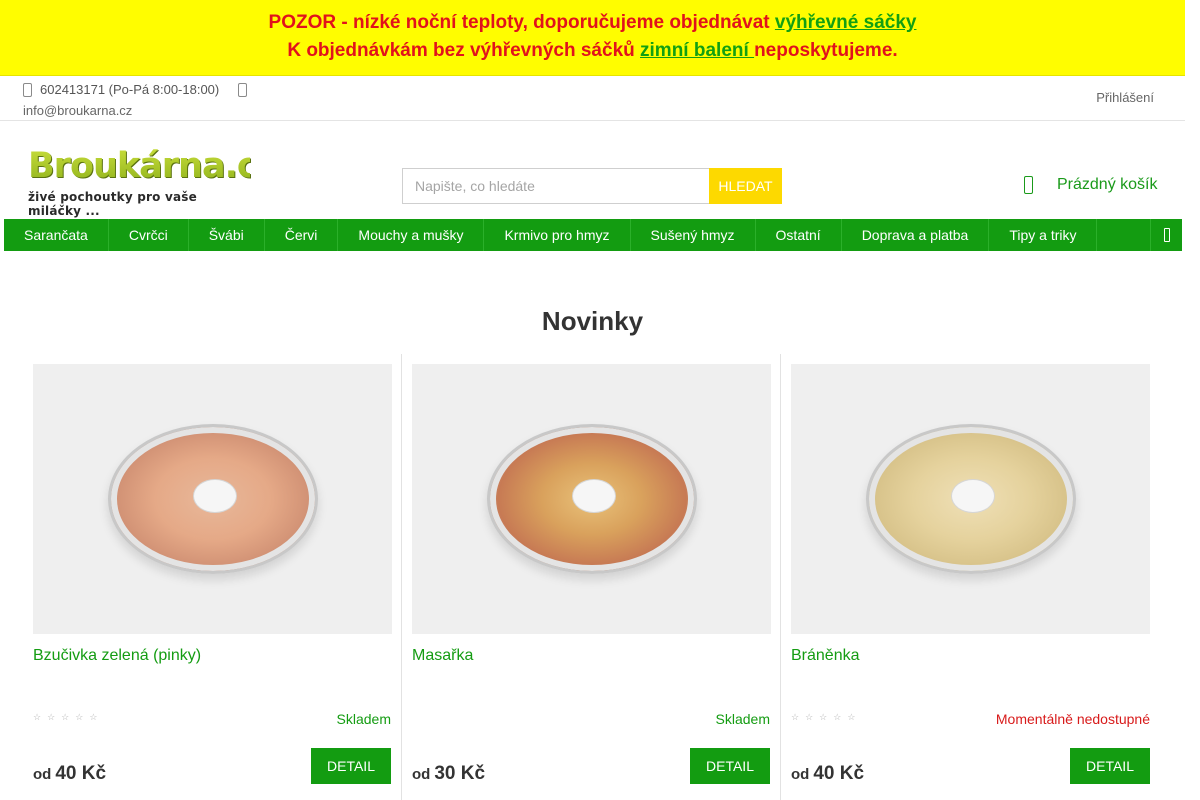  What do you see at coordinates (745, 186) in the screenshot?
I see `search-button: HLEDAT` at bounding box center [745, 186].